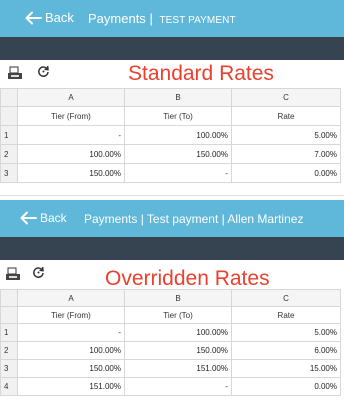 The height and width of the screenshot is (400, 344). What do you see at coordinates (9, 386) in the screenshot?
I see `row-number: 4` at bounding box center [9, 386].